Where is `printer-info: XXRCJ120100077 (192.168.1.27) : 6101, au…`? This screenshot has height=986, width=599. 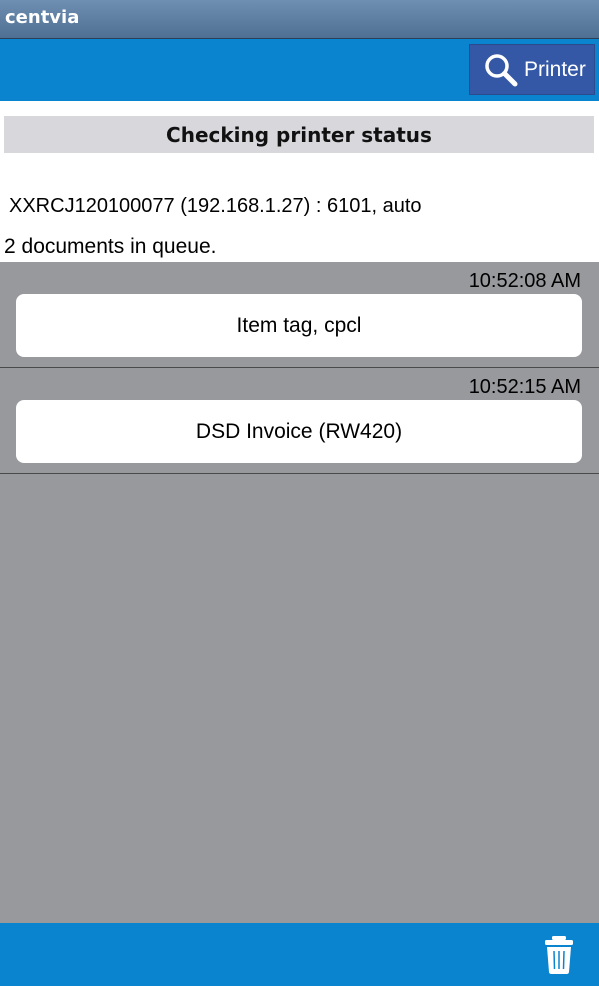
printer-info: XXRCJ120100077 (192.168.1.27) : 6101, au… is located at coordinates (215, 206).